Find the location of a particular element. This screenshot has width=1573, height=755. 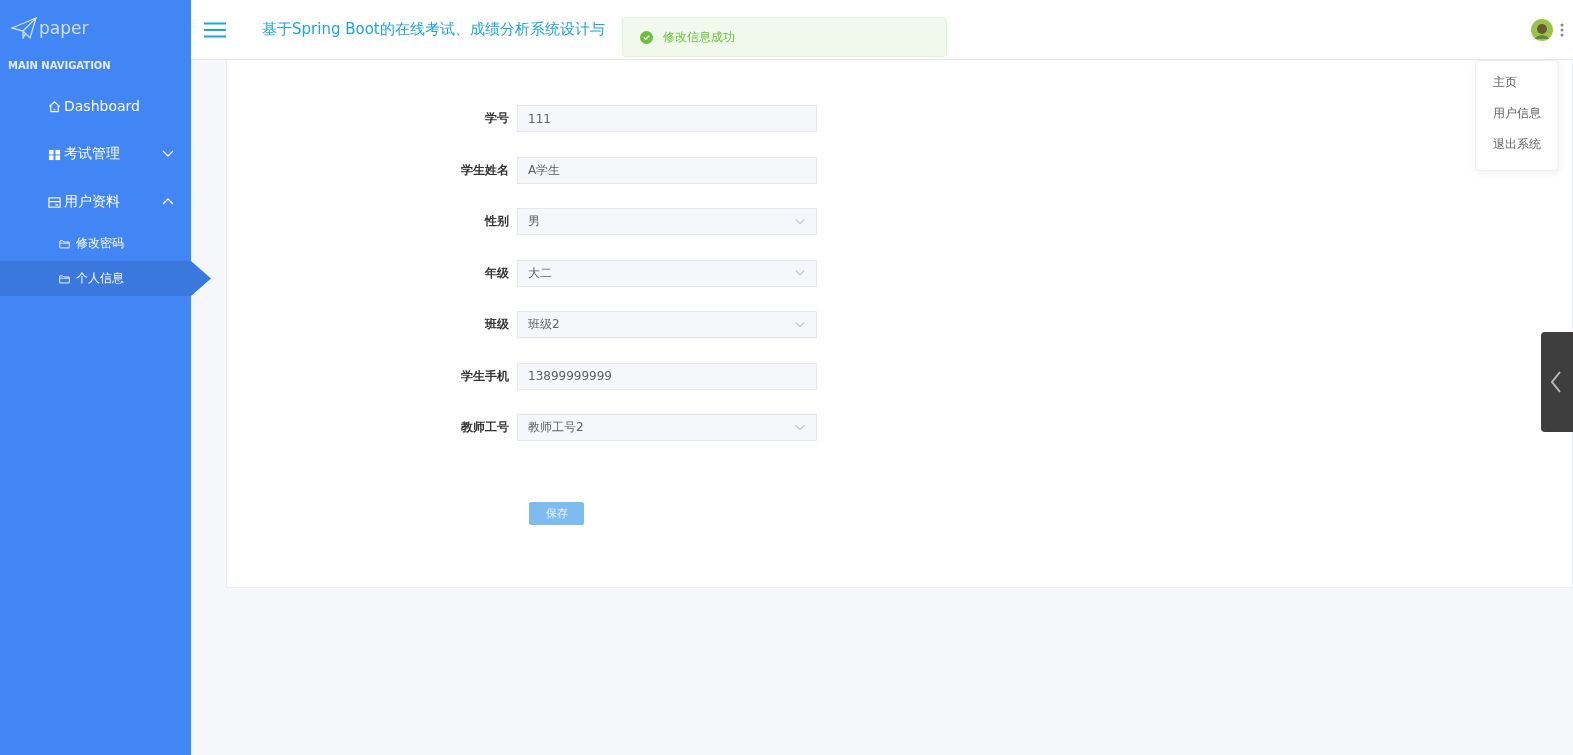

field-label: 性别 is located at coordinates (496, 221).